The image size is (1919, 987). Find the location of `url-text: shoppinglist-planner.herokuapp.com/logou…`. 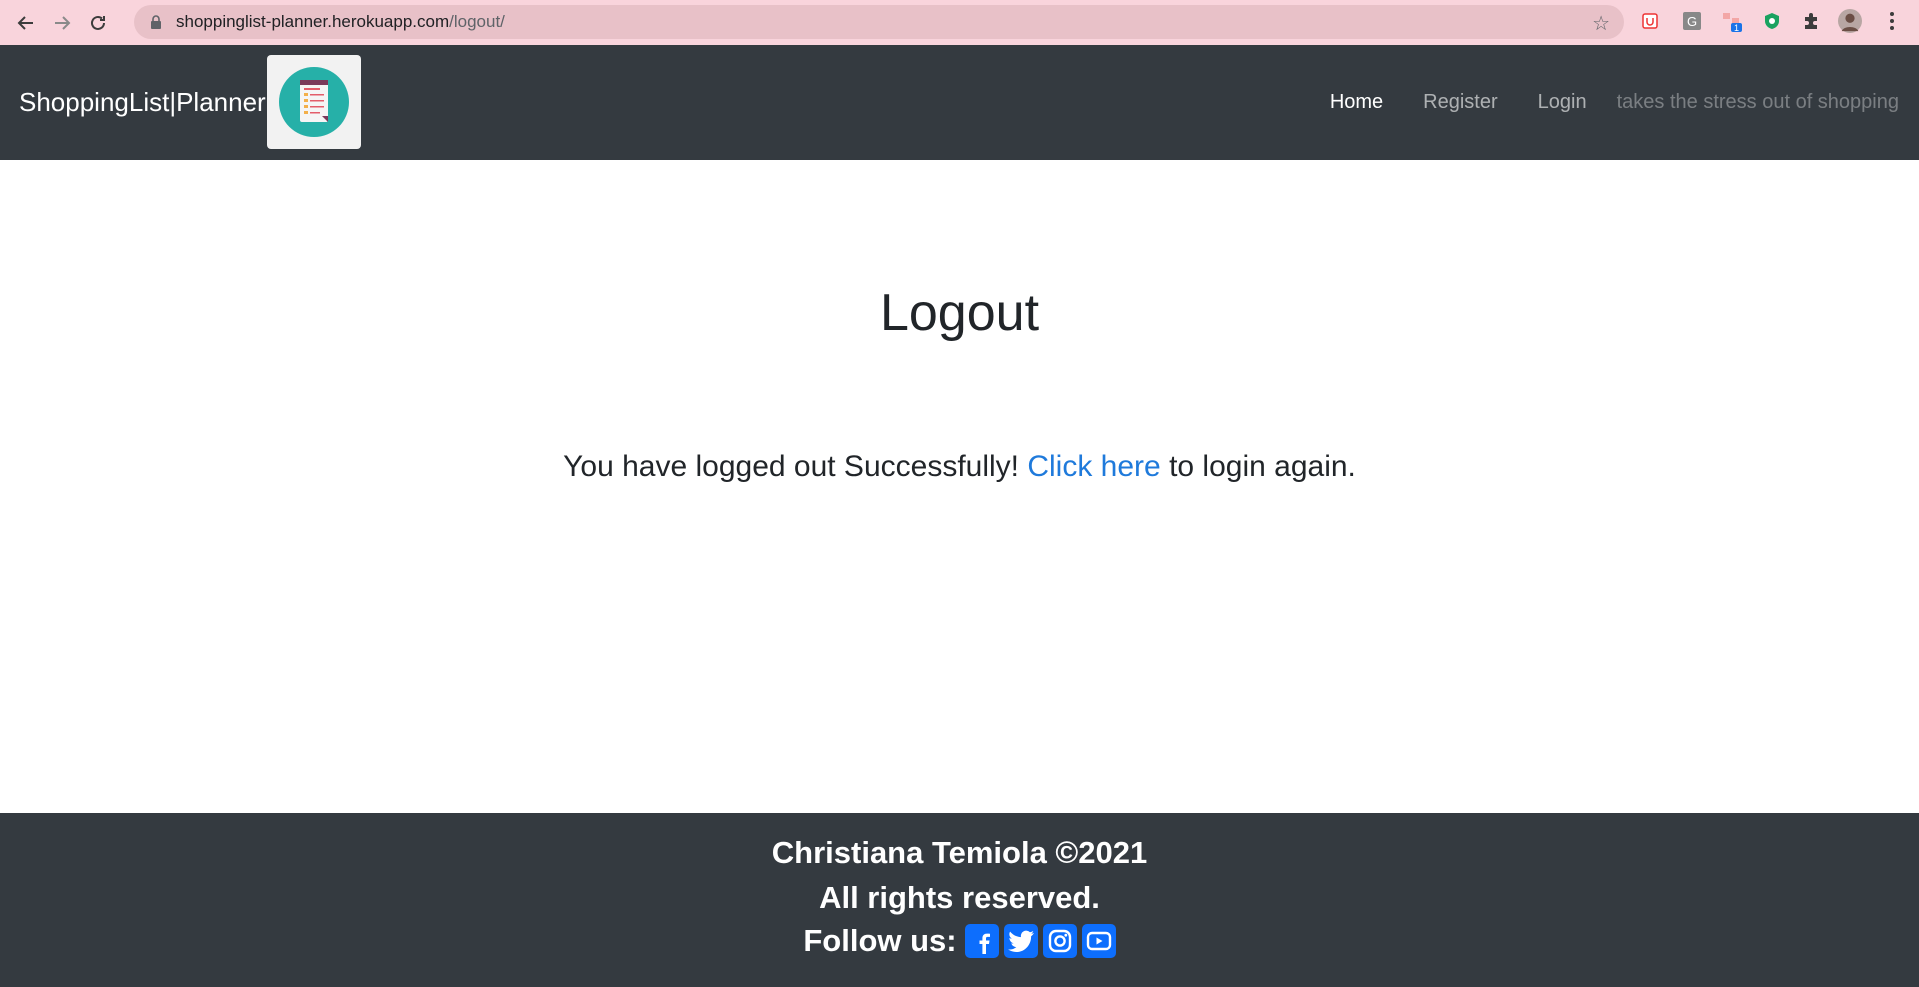

url-text: shoppinglist-planner.herokuapp.com/logou… is located at coordinates (340, 21).